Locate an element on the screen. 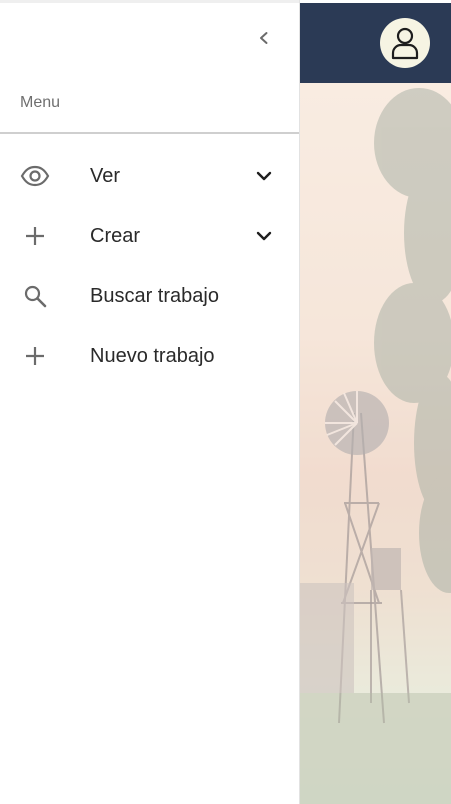 This screenshot has width=451, height=804. user-avatar-button is located at coordinates (405, 43).